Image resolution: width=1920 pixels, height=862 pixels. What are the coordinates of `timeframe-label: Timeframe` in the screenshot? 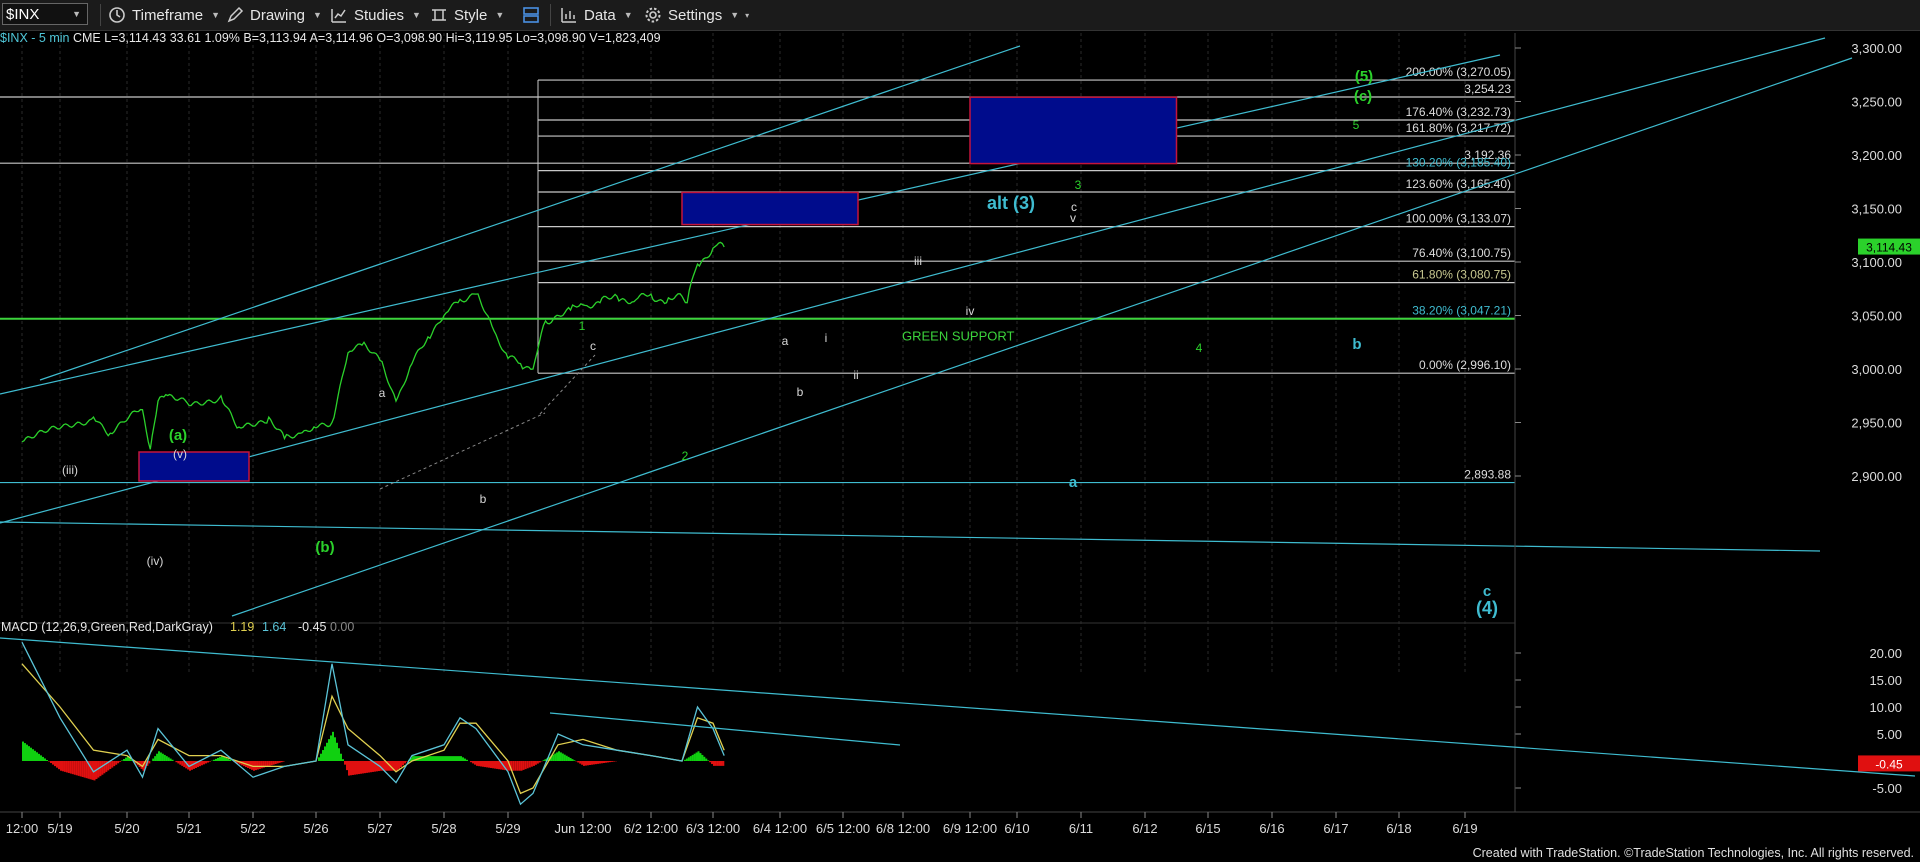 It's located at (168, 15).